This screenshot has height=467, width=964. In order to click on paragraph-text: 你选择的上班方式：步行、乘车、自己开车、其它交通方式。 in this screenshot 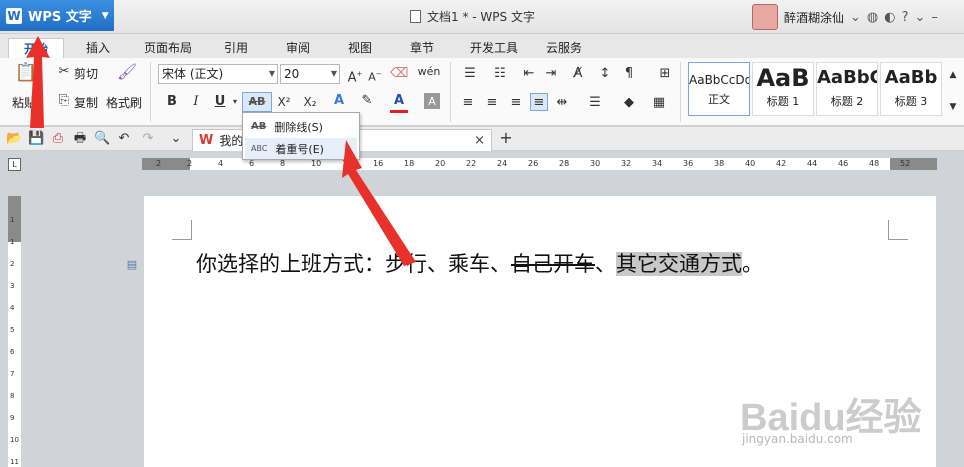, I will do `click(479, 263)`.